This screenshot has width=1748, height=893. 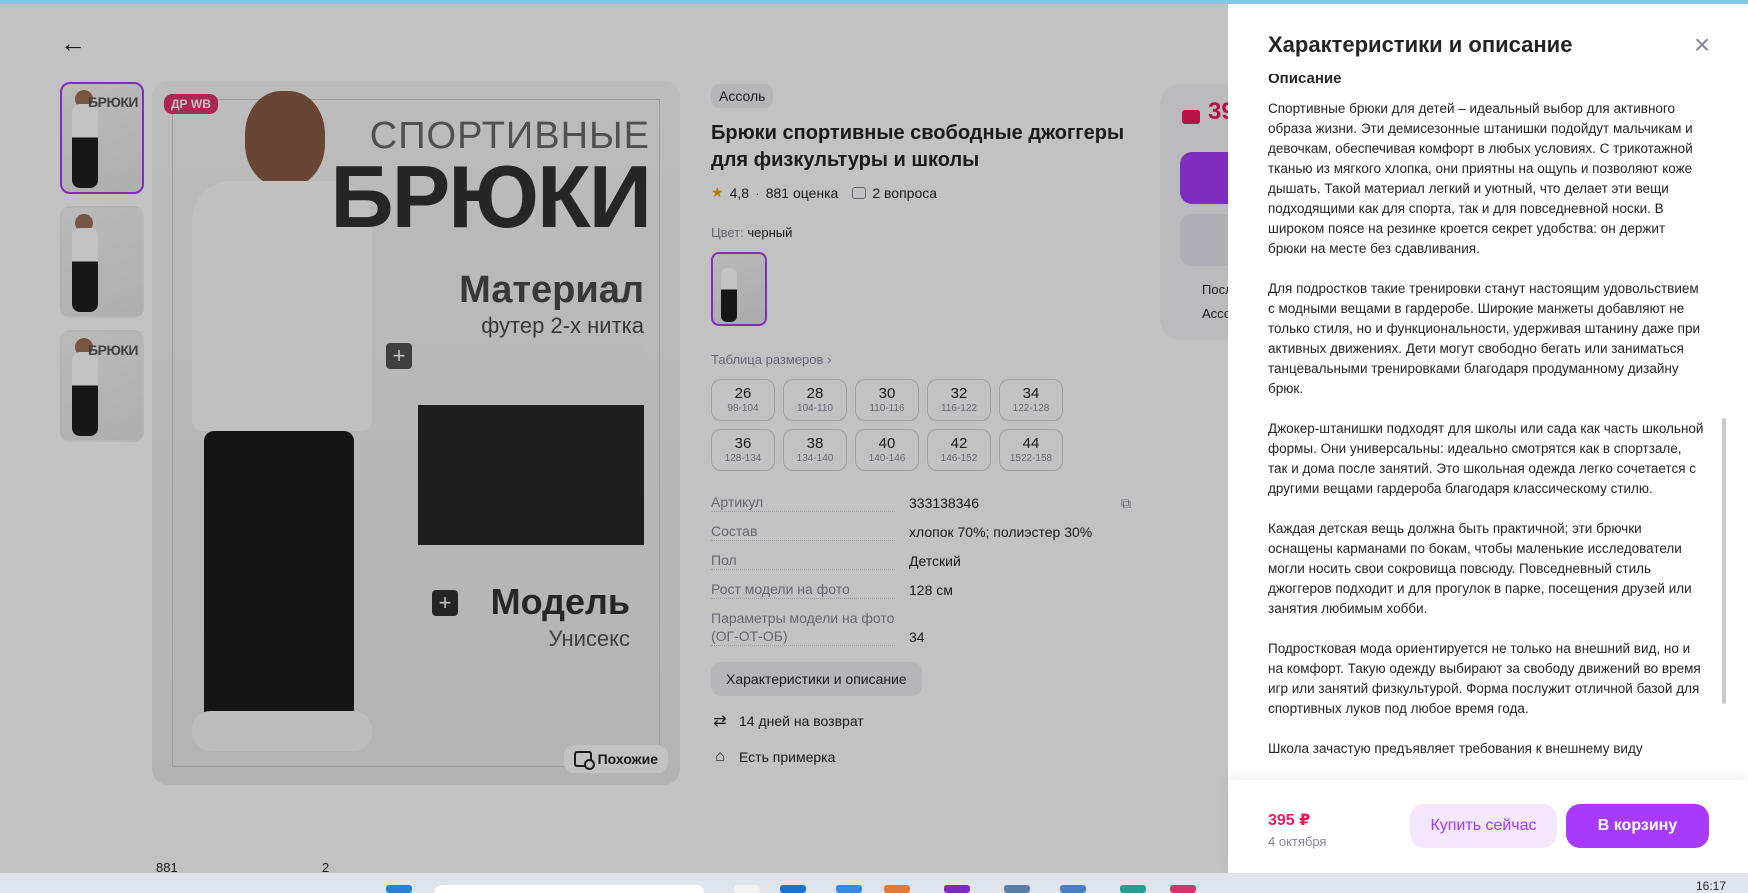 I want to click on description-heading: Описание, so click(x=1305, y=80).